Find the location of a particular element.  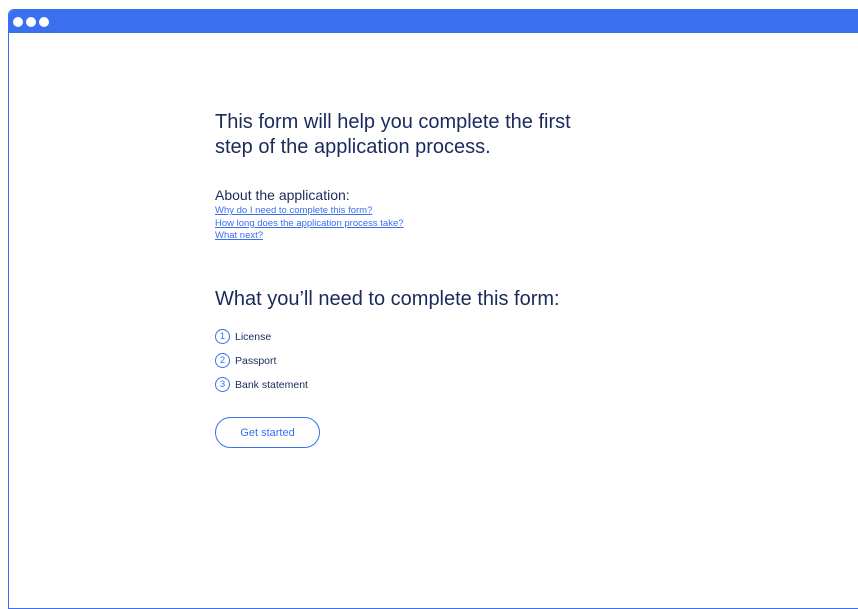

requirement-item-passport: 2 Passport is located at coordinates (445, 360).